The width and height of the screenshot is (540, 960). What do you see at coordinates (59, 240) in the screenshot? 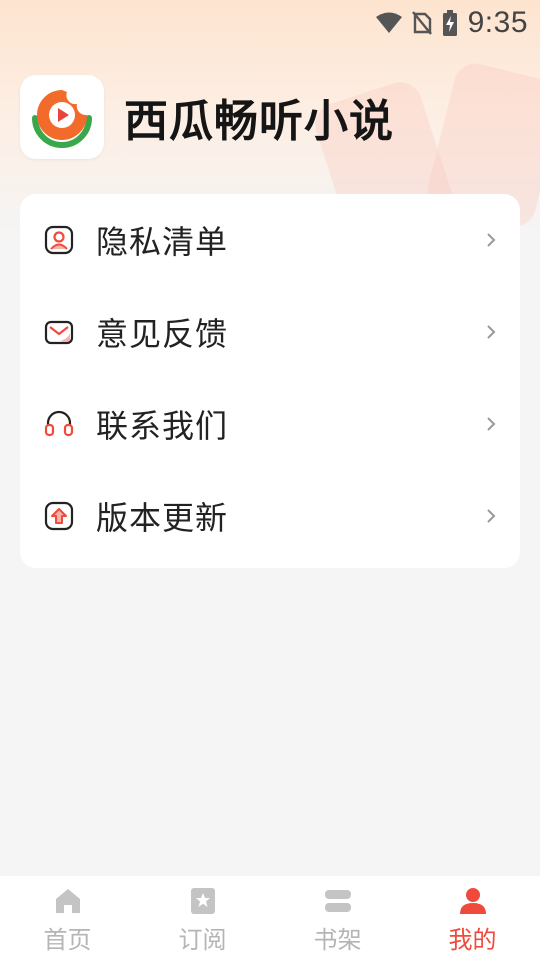
I see `privacy-icon` at bounding box center [59, 240].